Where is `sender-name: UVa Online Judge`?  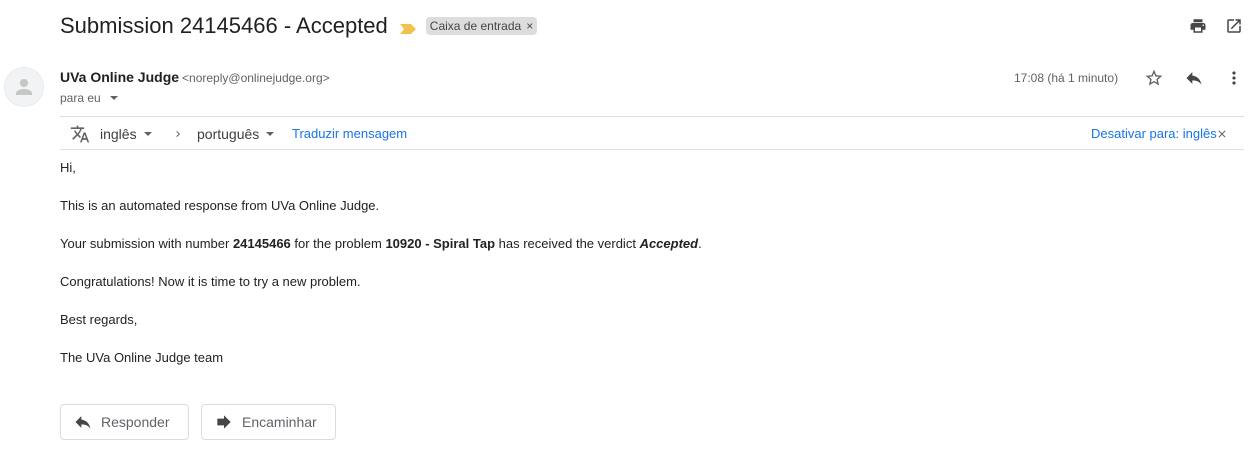 sender-name: UVa Online Judge is located at coordinates (119, 77).